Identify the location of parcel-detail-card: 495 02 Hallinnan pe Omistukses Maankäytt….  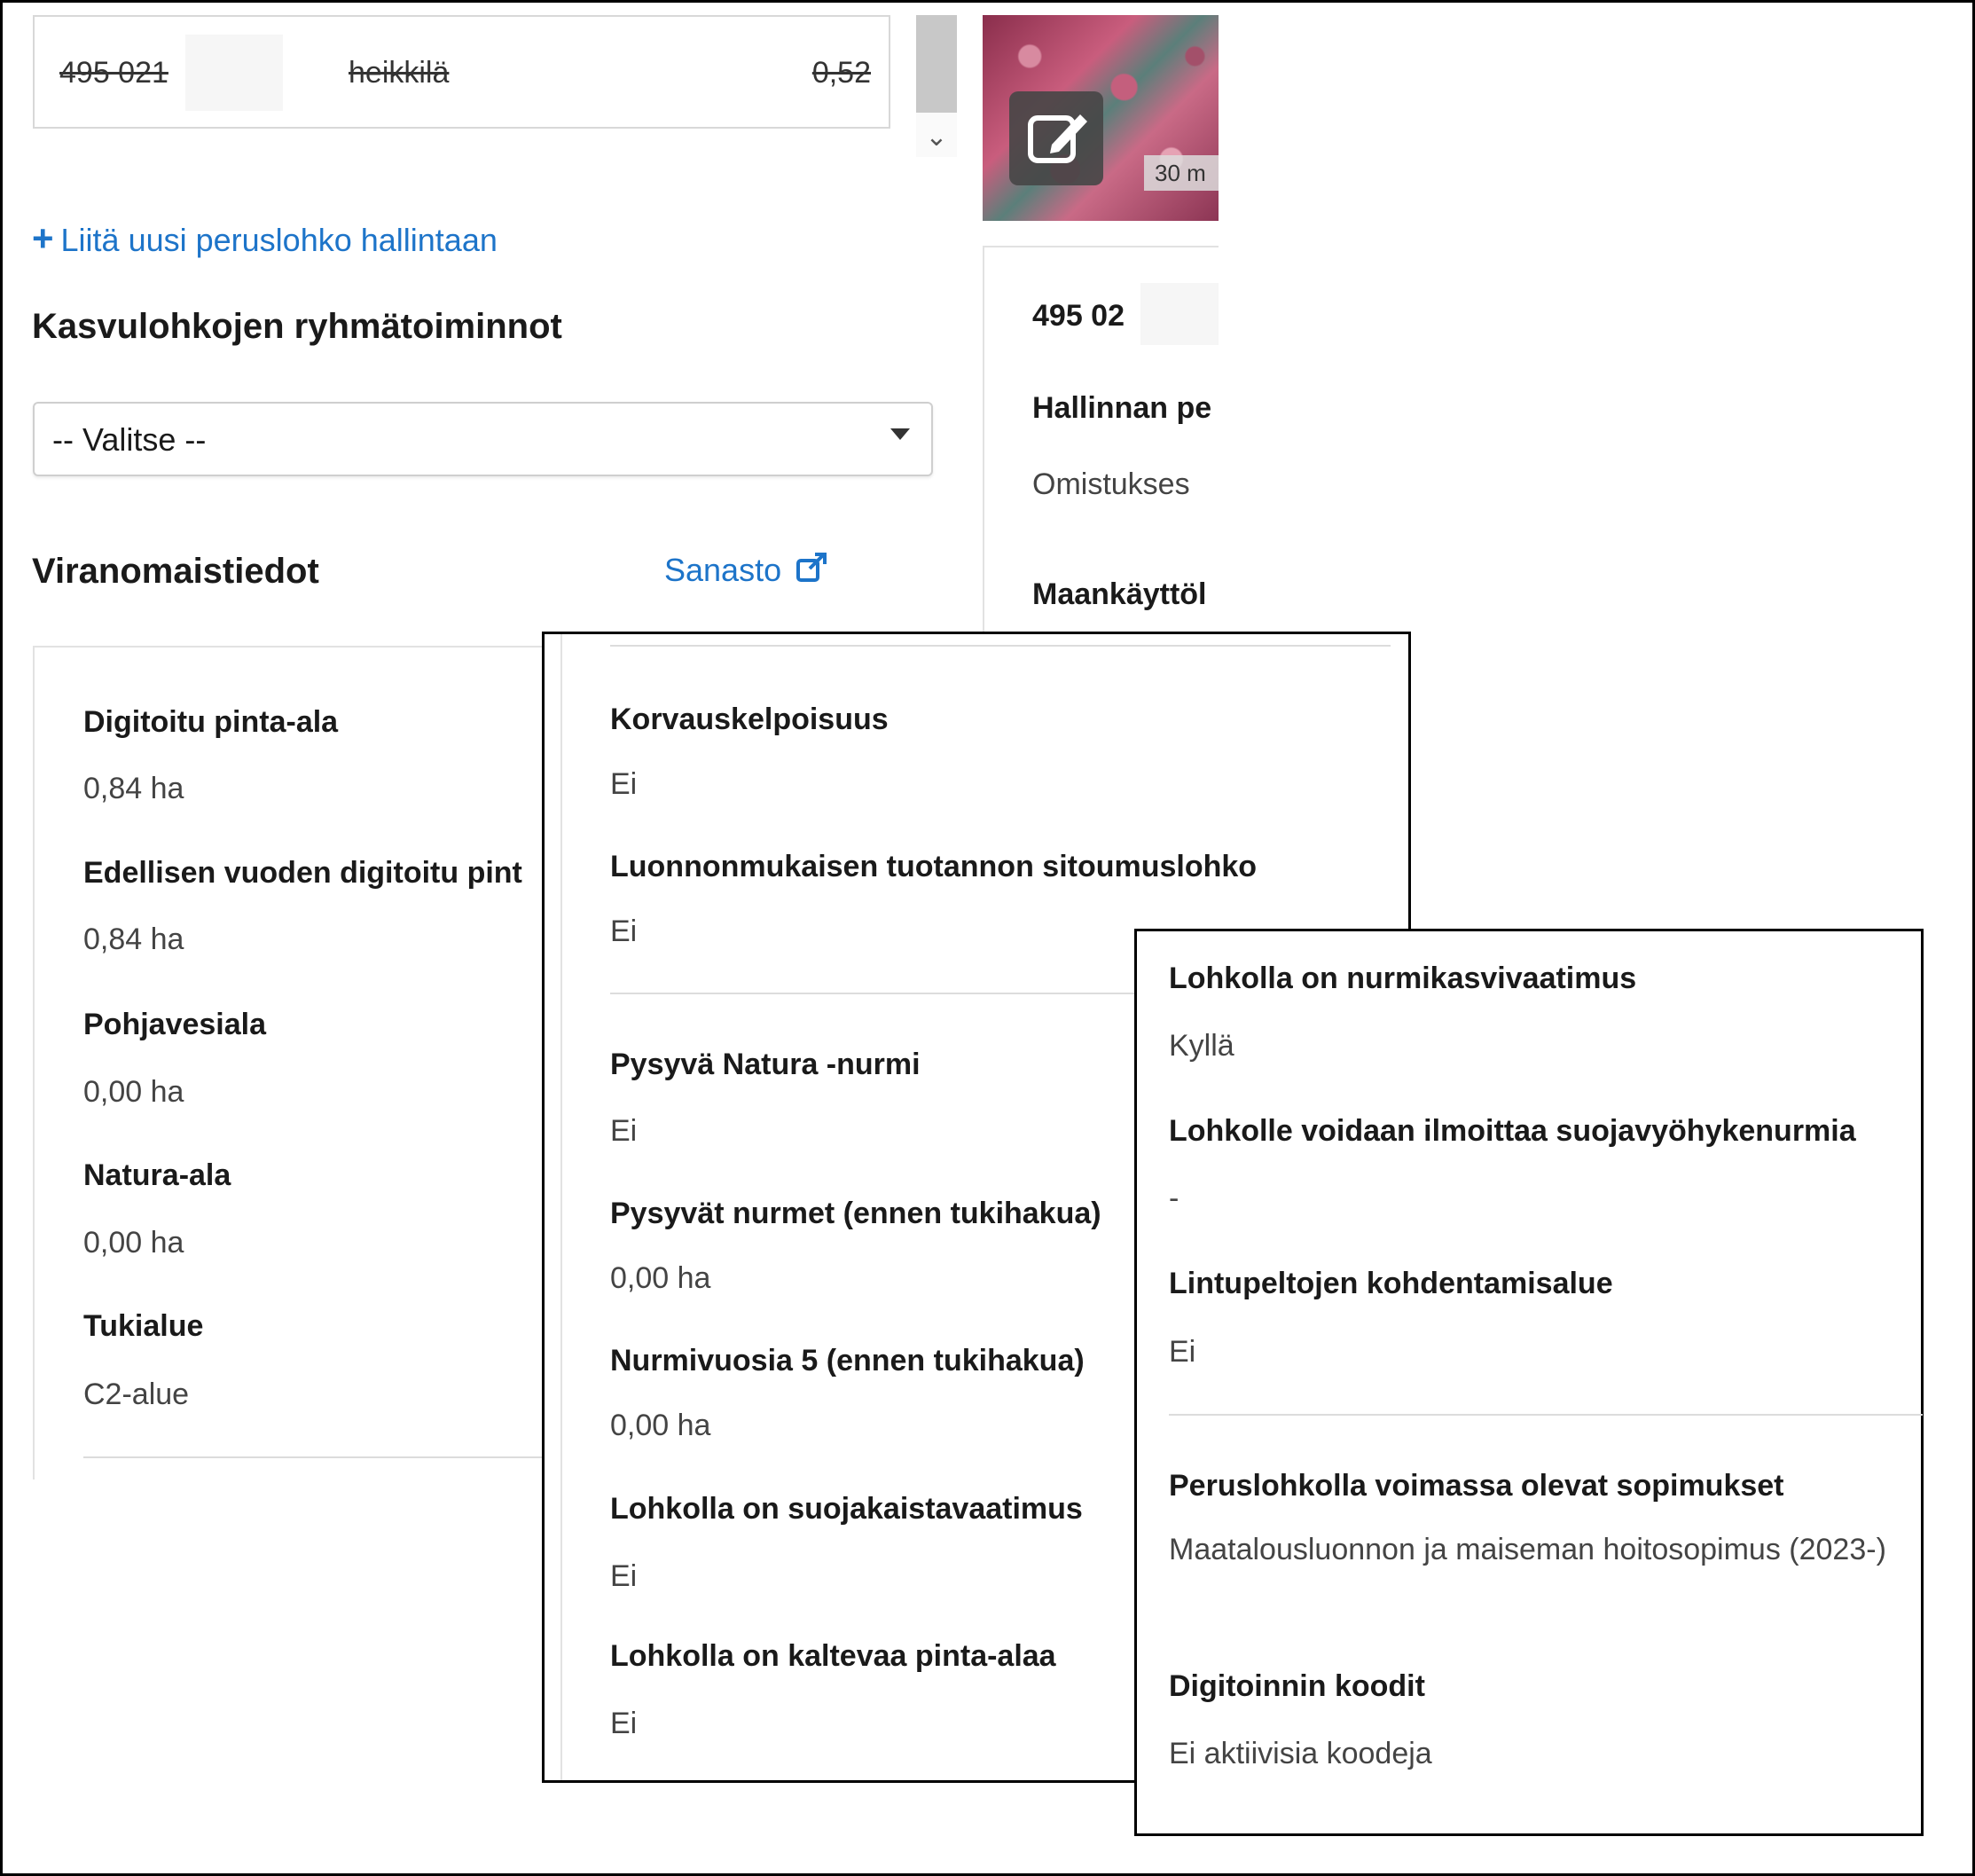
(1101, 441).